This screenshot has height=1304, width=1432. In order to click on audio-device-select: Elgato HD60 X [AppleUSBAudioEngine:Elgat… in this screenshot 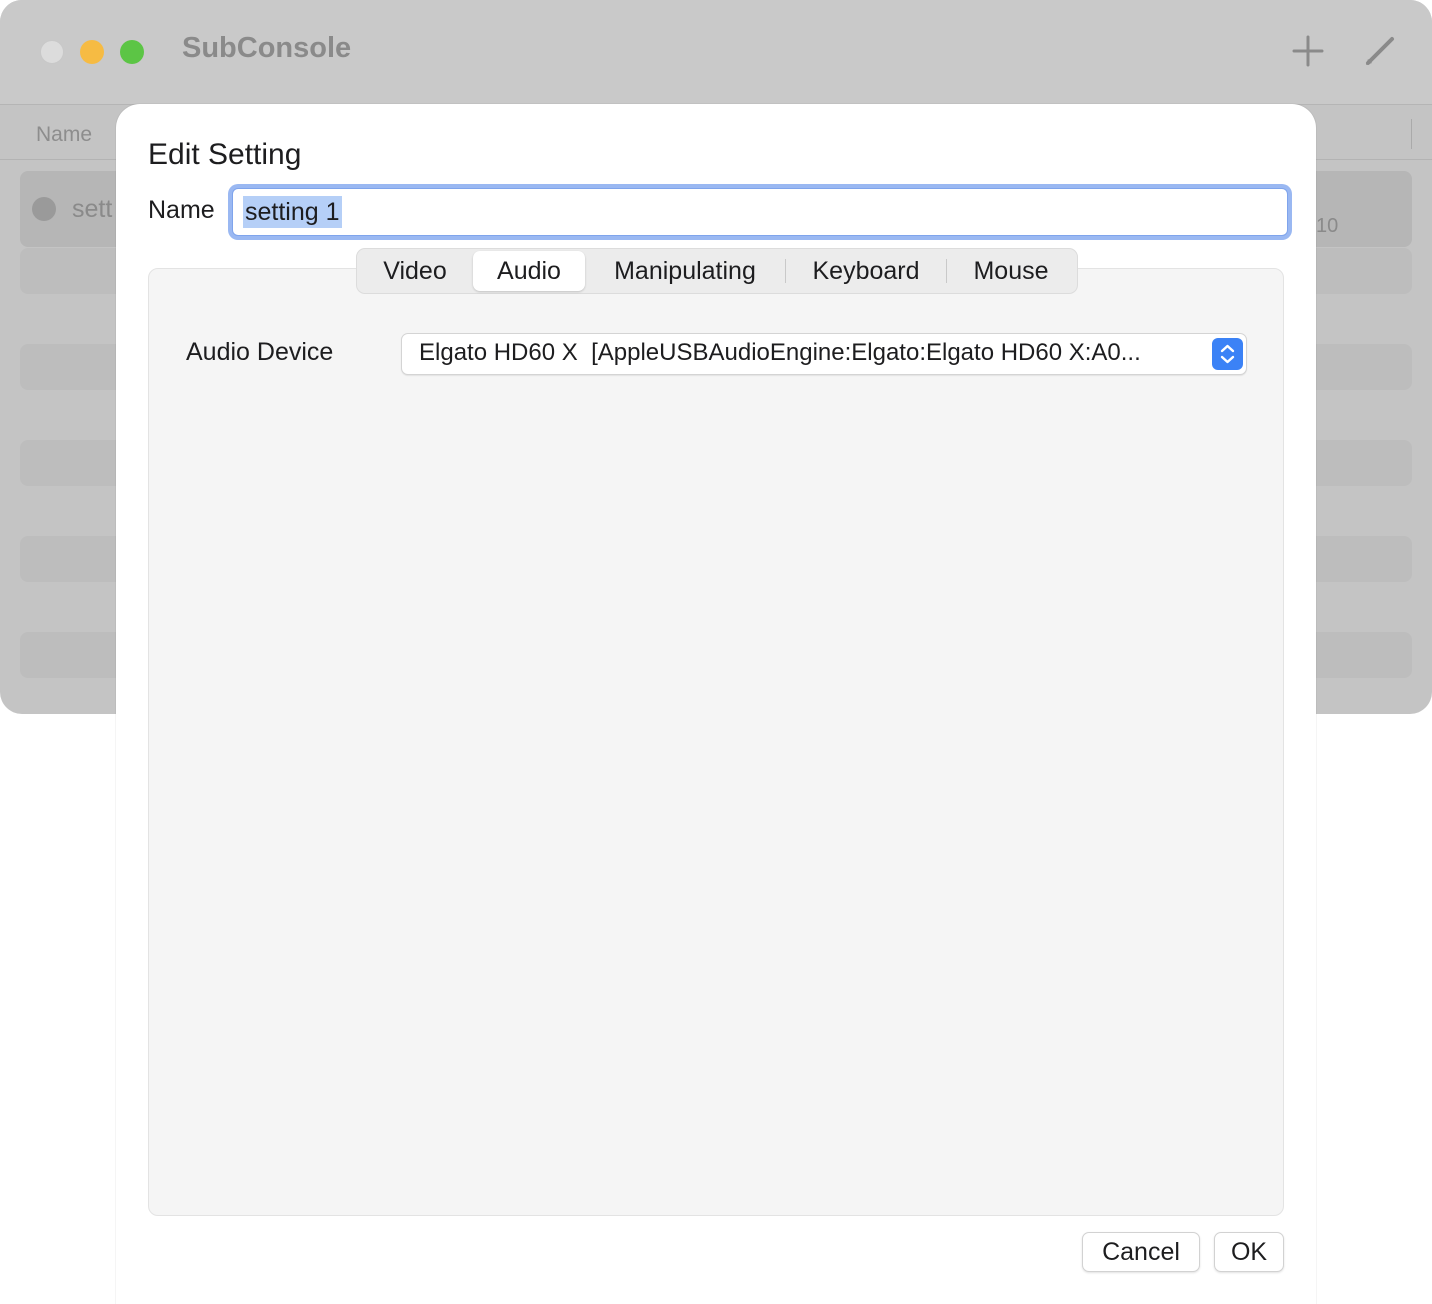, I will do `click(824, 354)`.